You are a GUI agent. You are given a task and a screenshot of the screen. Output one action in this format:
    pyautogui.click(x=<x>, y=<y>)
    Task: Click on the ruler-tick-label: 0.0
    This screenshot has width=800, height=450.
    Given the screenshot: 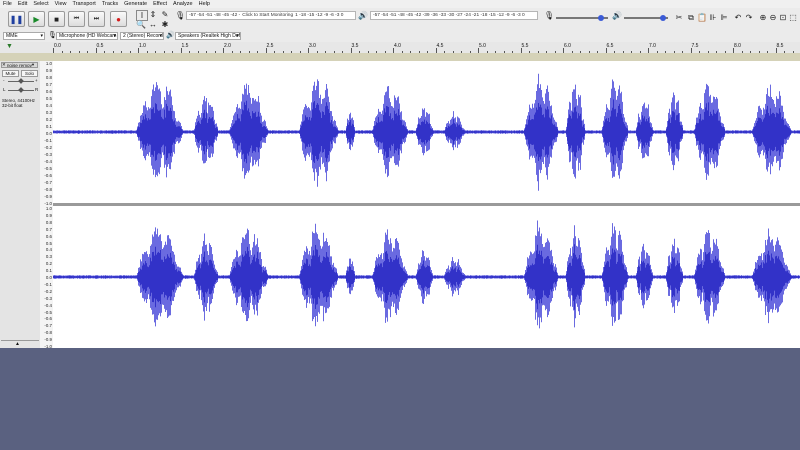 What is the action you would take?
    pyautogui.click(x=57, y=46)
    